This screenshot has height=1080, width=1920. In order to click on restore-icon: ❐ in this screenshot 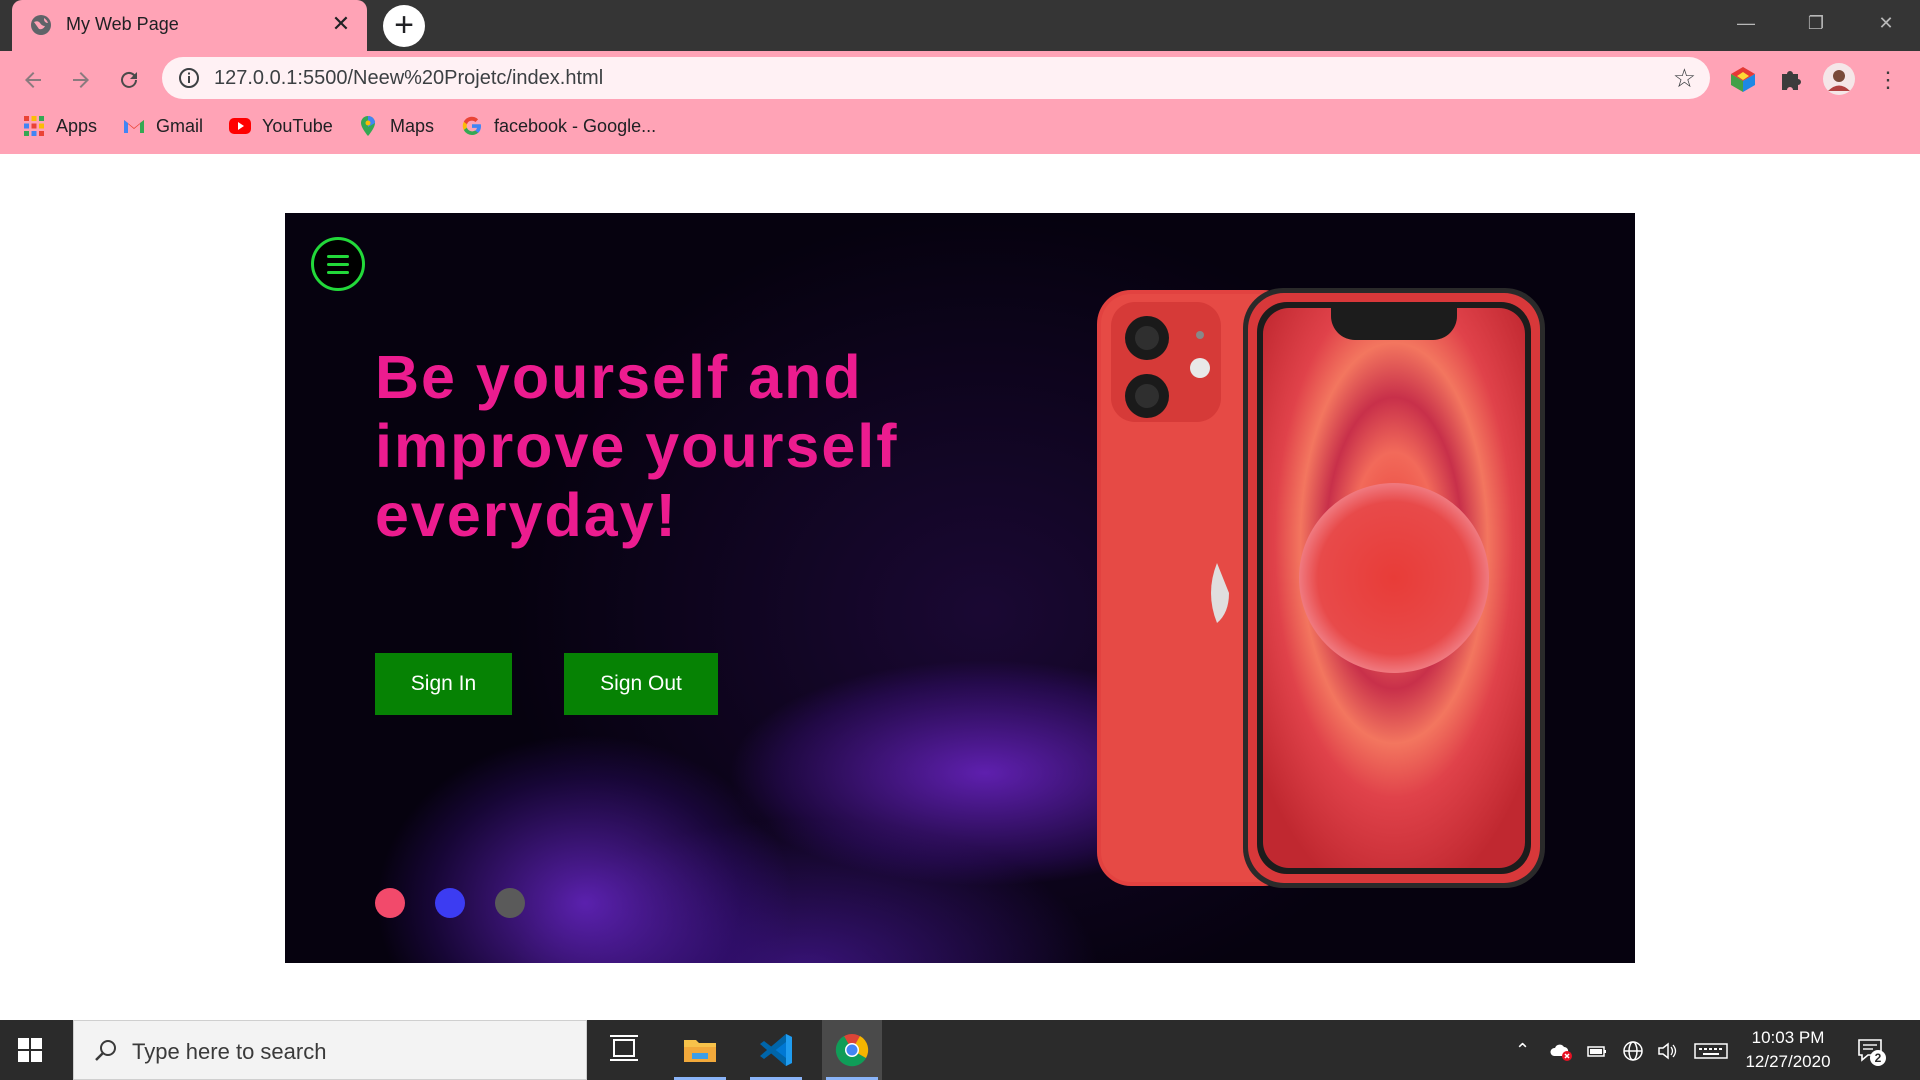, I will do `click(1816, 23)`.